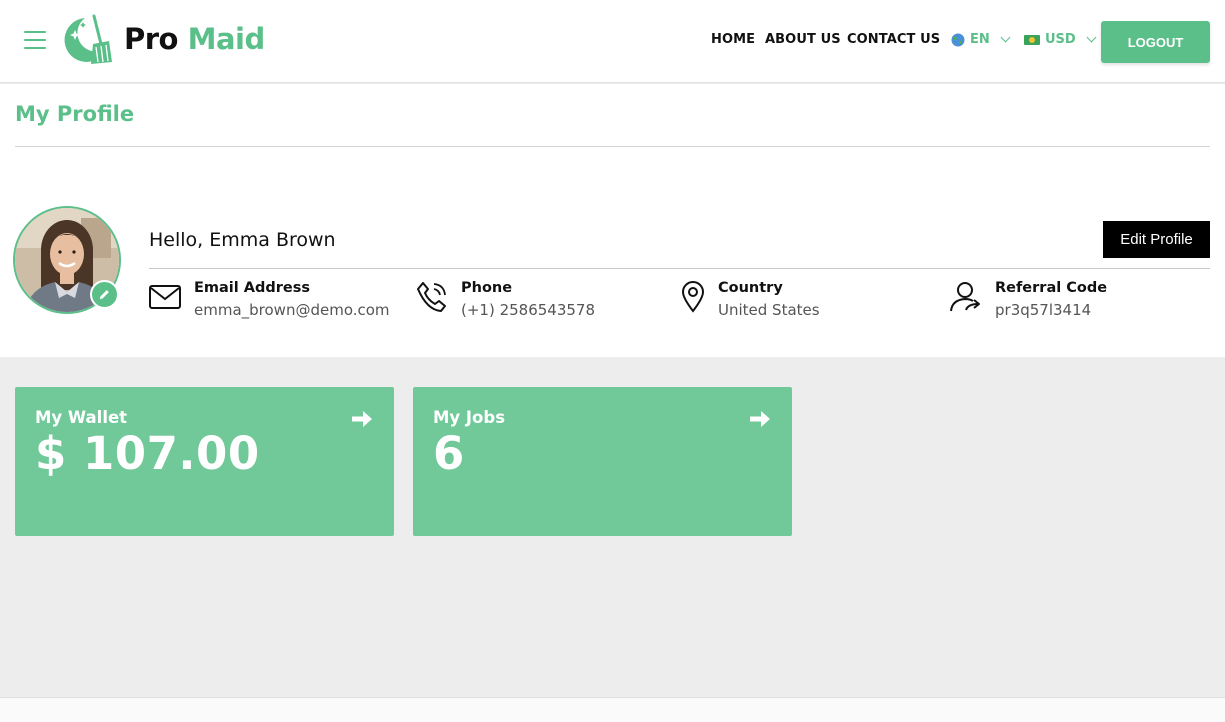 This screenshot has height=722, width=1225. Describe the element at coordinates (81, 417) in the screenshot. I see `wallet-card-label: My Wallet` at that location.